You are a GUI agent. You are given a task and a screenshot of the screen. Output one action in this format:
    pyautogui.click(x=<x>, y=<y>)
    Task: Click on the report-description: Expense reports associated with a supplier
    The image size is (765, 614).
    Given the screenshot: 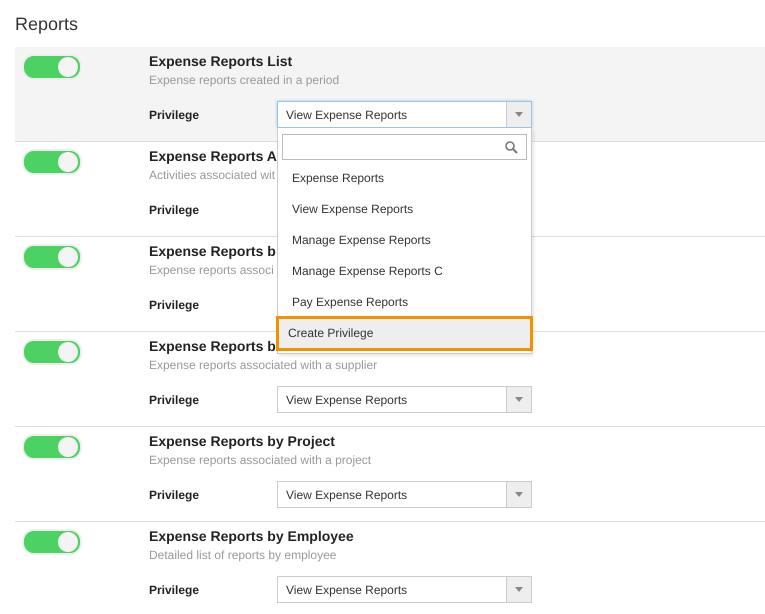 What is the action you would take?
    pyautogui.click(x=263, y=366)
    